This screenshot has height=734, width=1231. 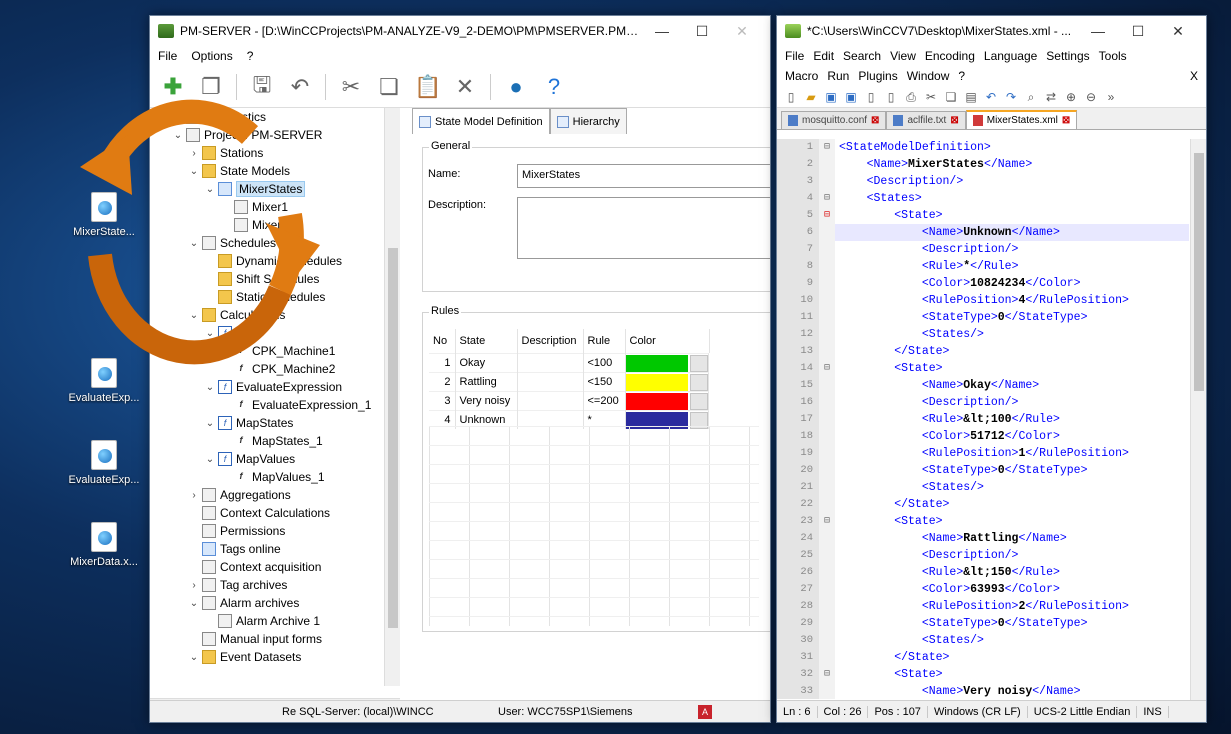 I want to click on np-menu-encoding: Encoding, so click(x=950, y=56).